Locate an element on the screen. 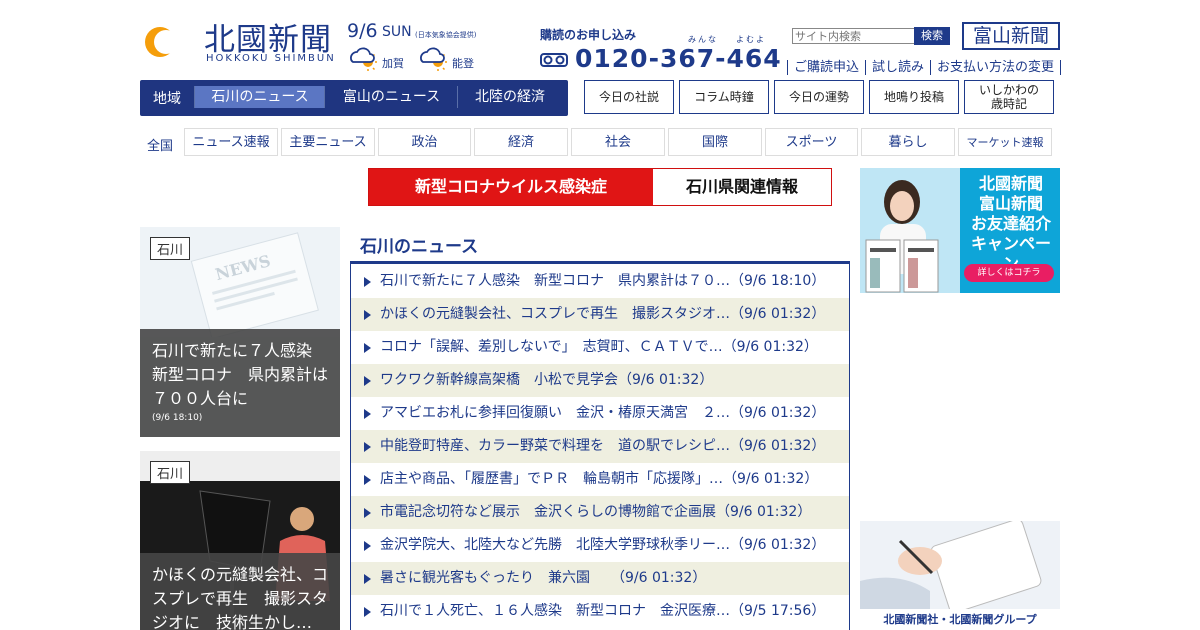 Image resolution: width=1200 pixels, height=630 pixels. top-links: ご購読申込 試し読み お支払い方法の変更 is located at coordinates (924, 65).